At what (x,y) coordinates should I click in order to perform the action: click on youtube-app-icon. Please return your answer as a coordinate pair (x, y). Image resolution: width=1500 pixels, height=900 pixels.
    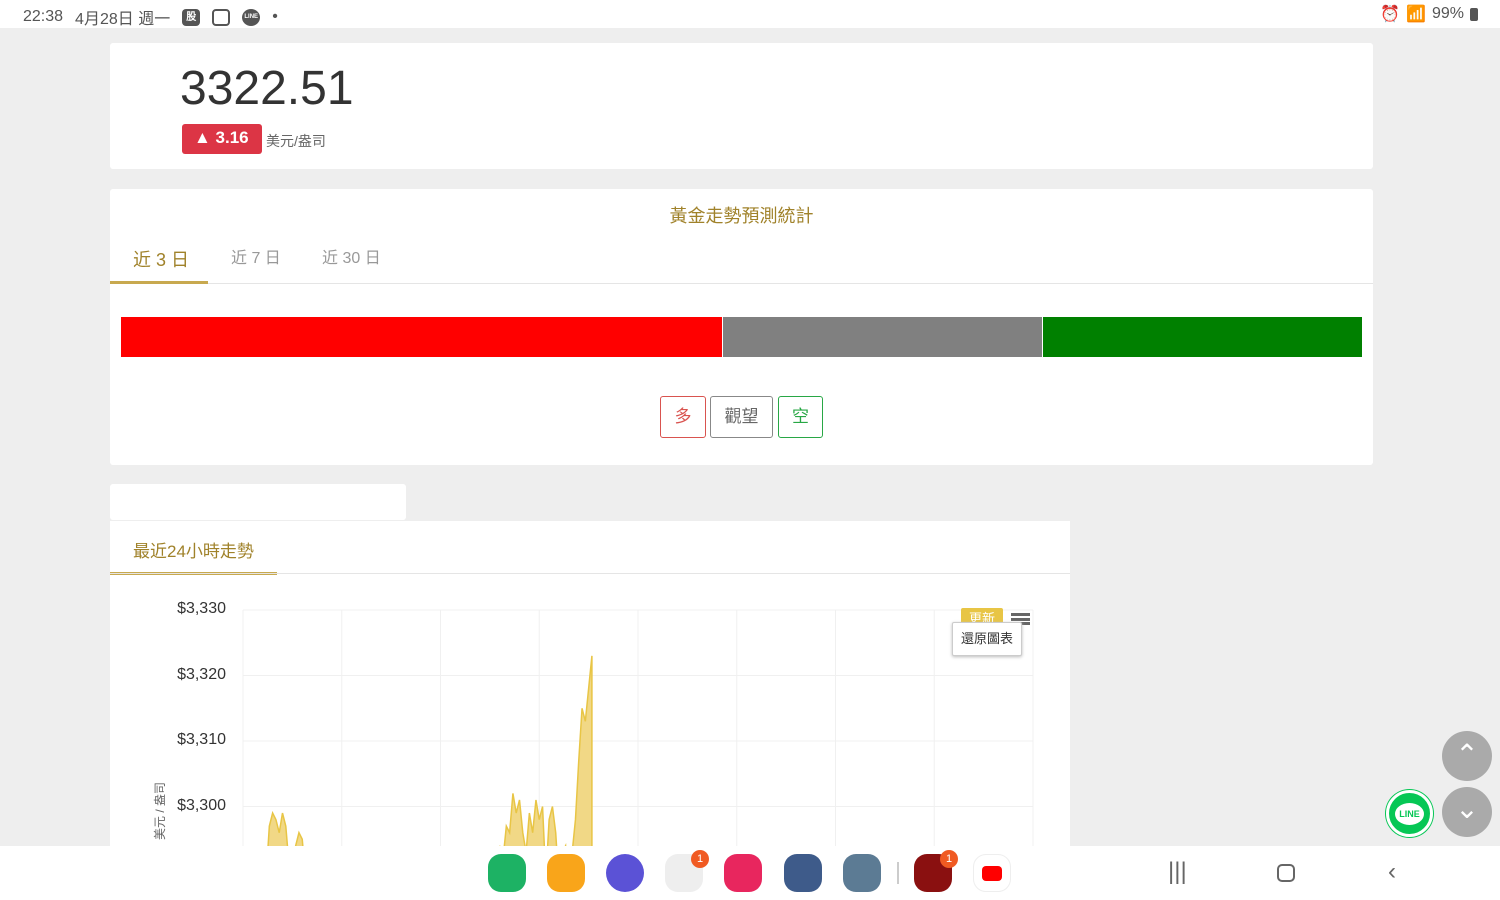
    Looking at the image, I should click on (992, 873).